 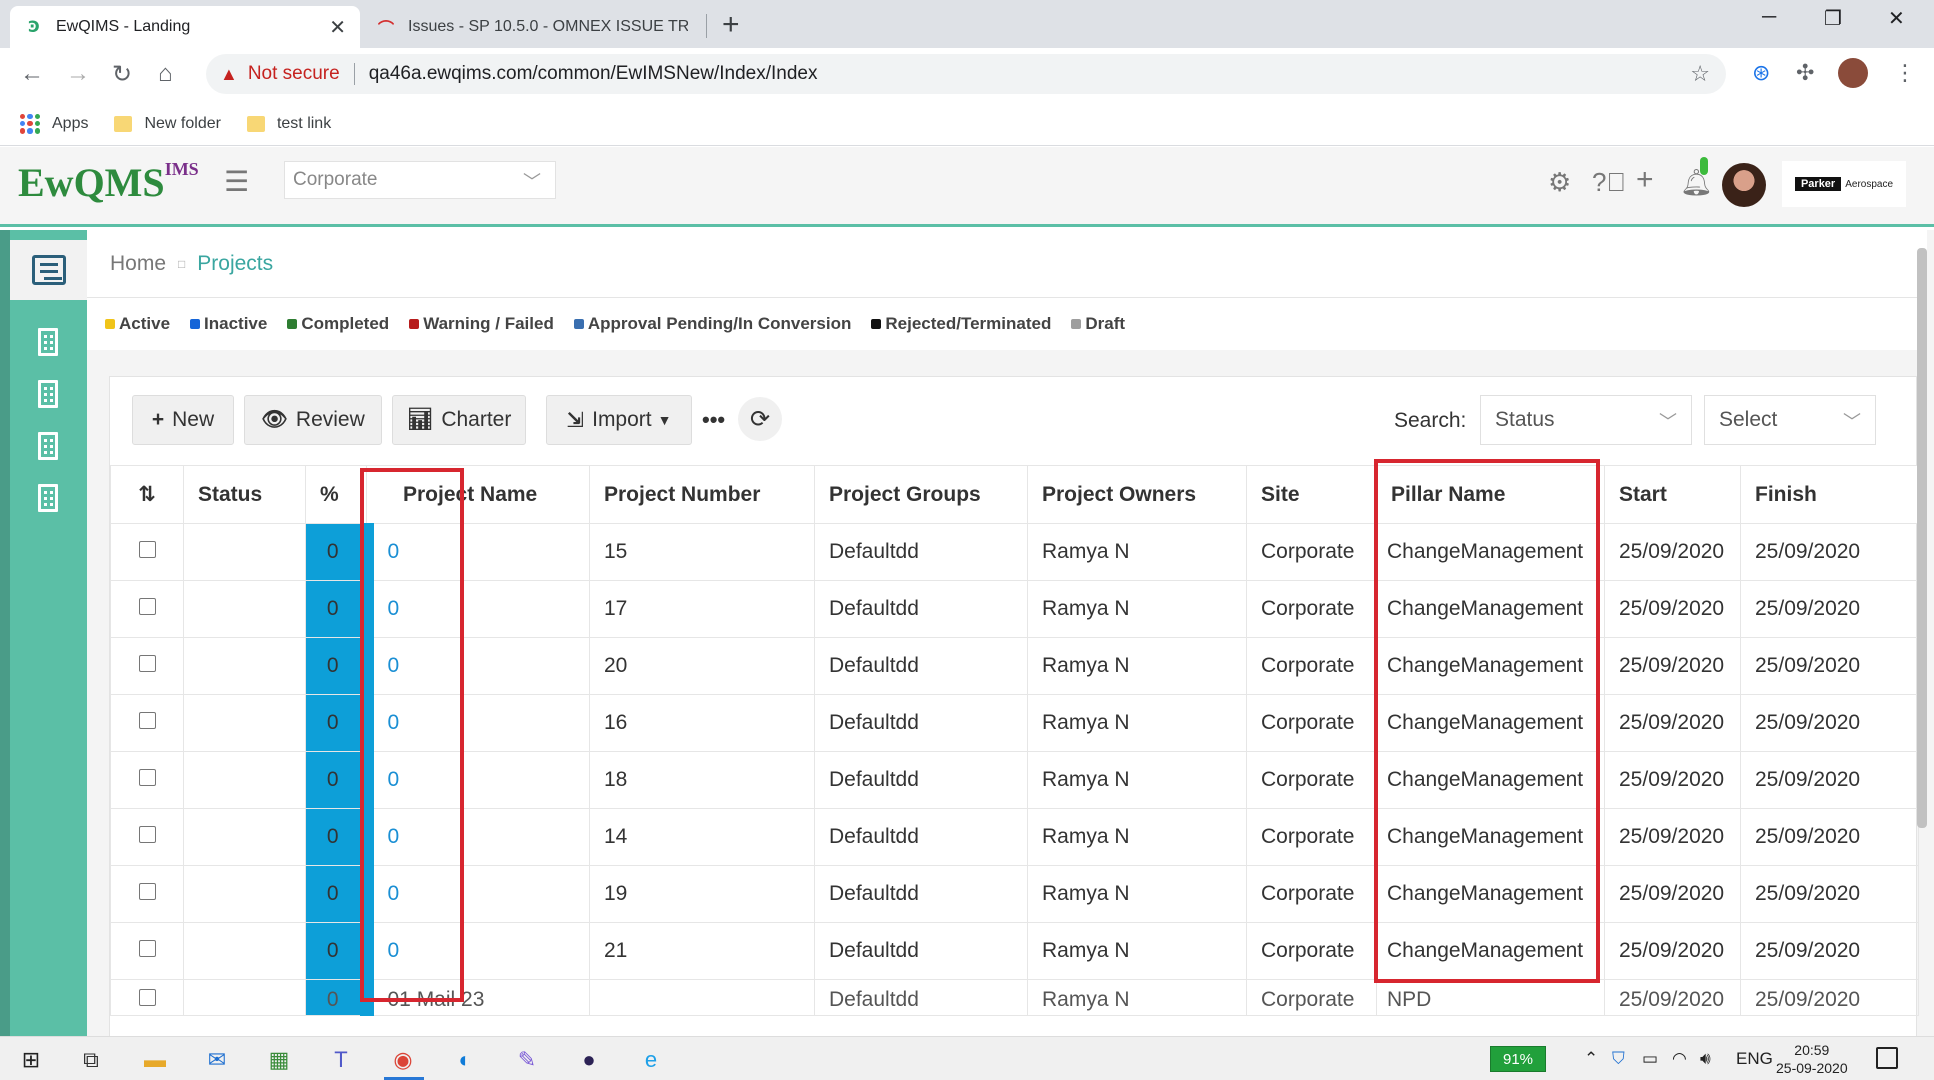 What do you see at coordinates (337, 27) in the screenshot?
I see `close-tab-icon: ✕` at bounding box center [337, 27].